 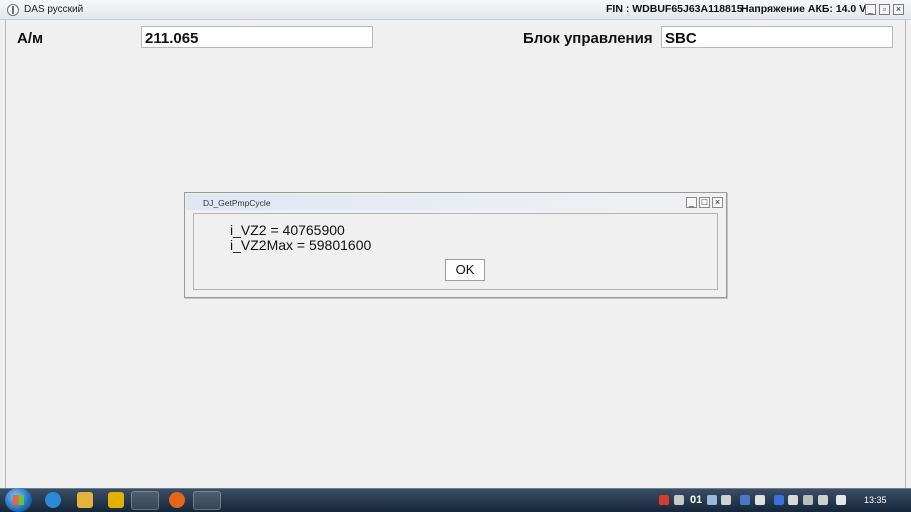 I want to click on start-button, so click(x=18, y=500).